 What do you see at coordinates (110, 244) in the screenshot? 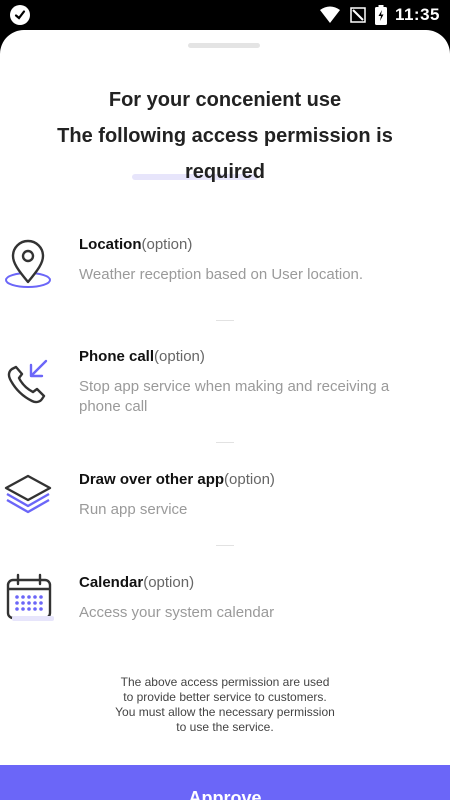
I see `permission-name: Location` at bounding box center [110, 244].